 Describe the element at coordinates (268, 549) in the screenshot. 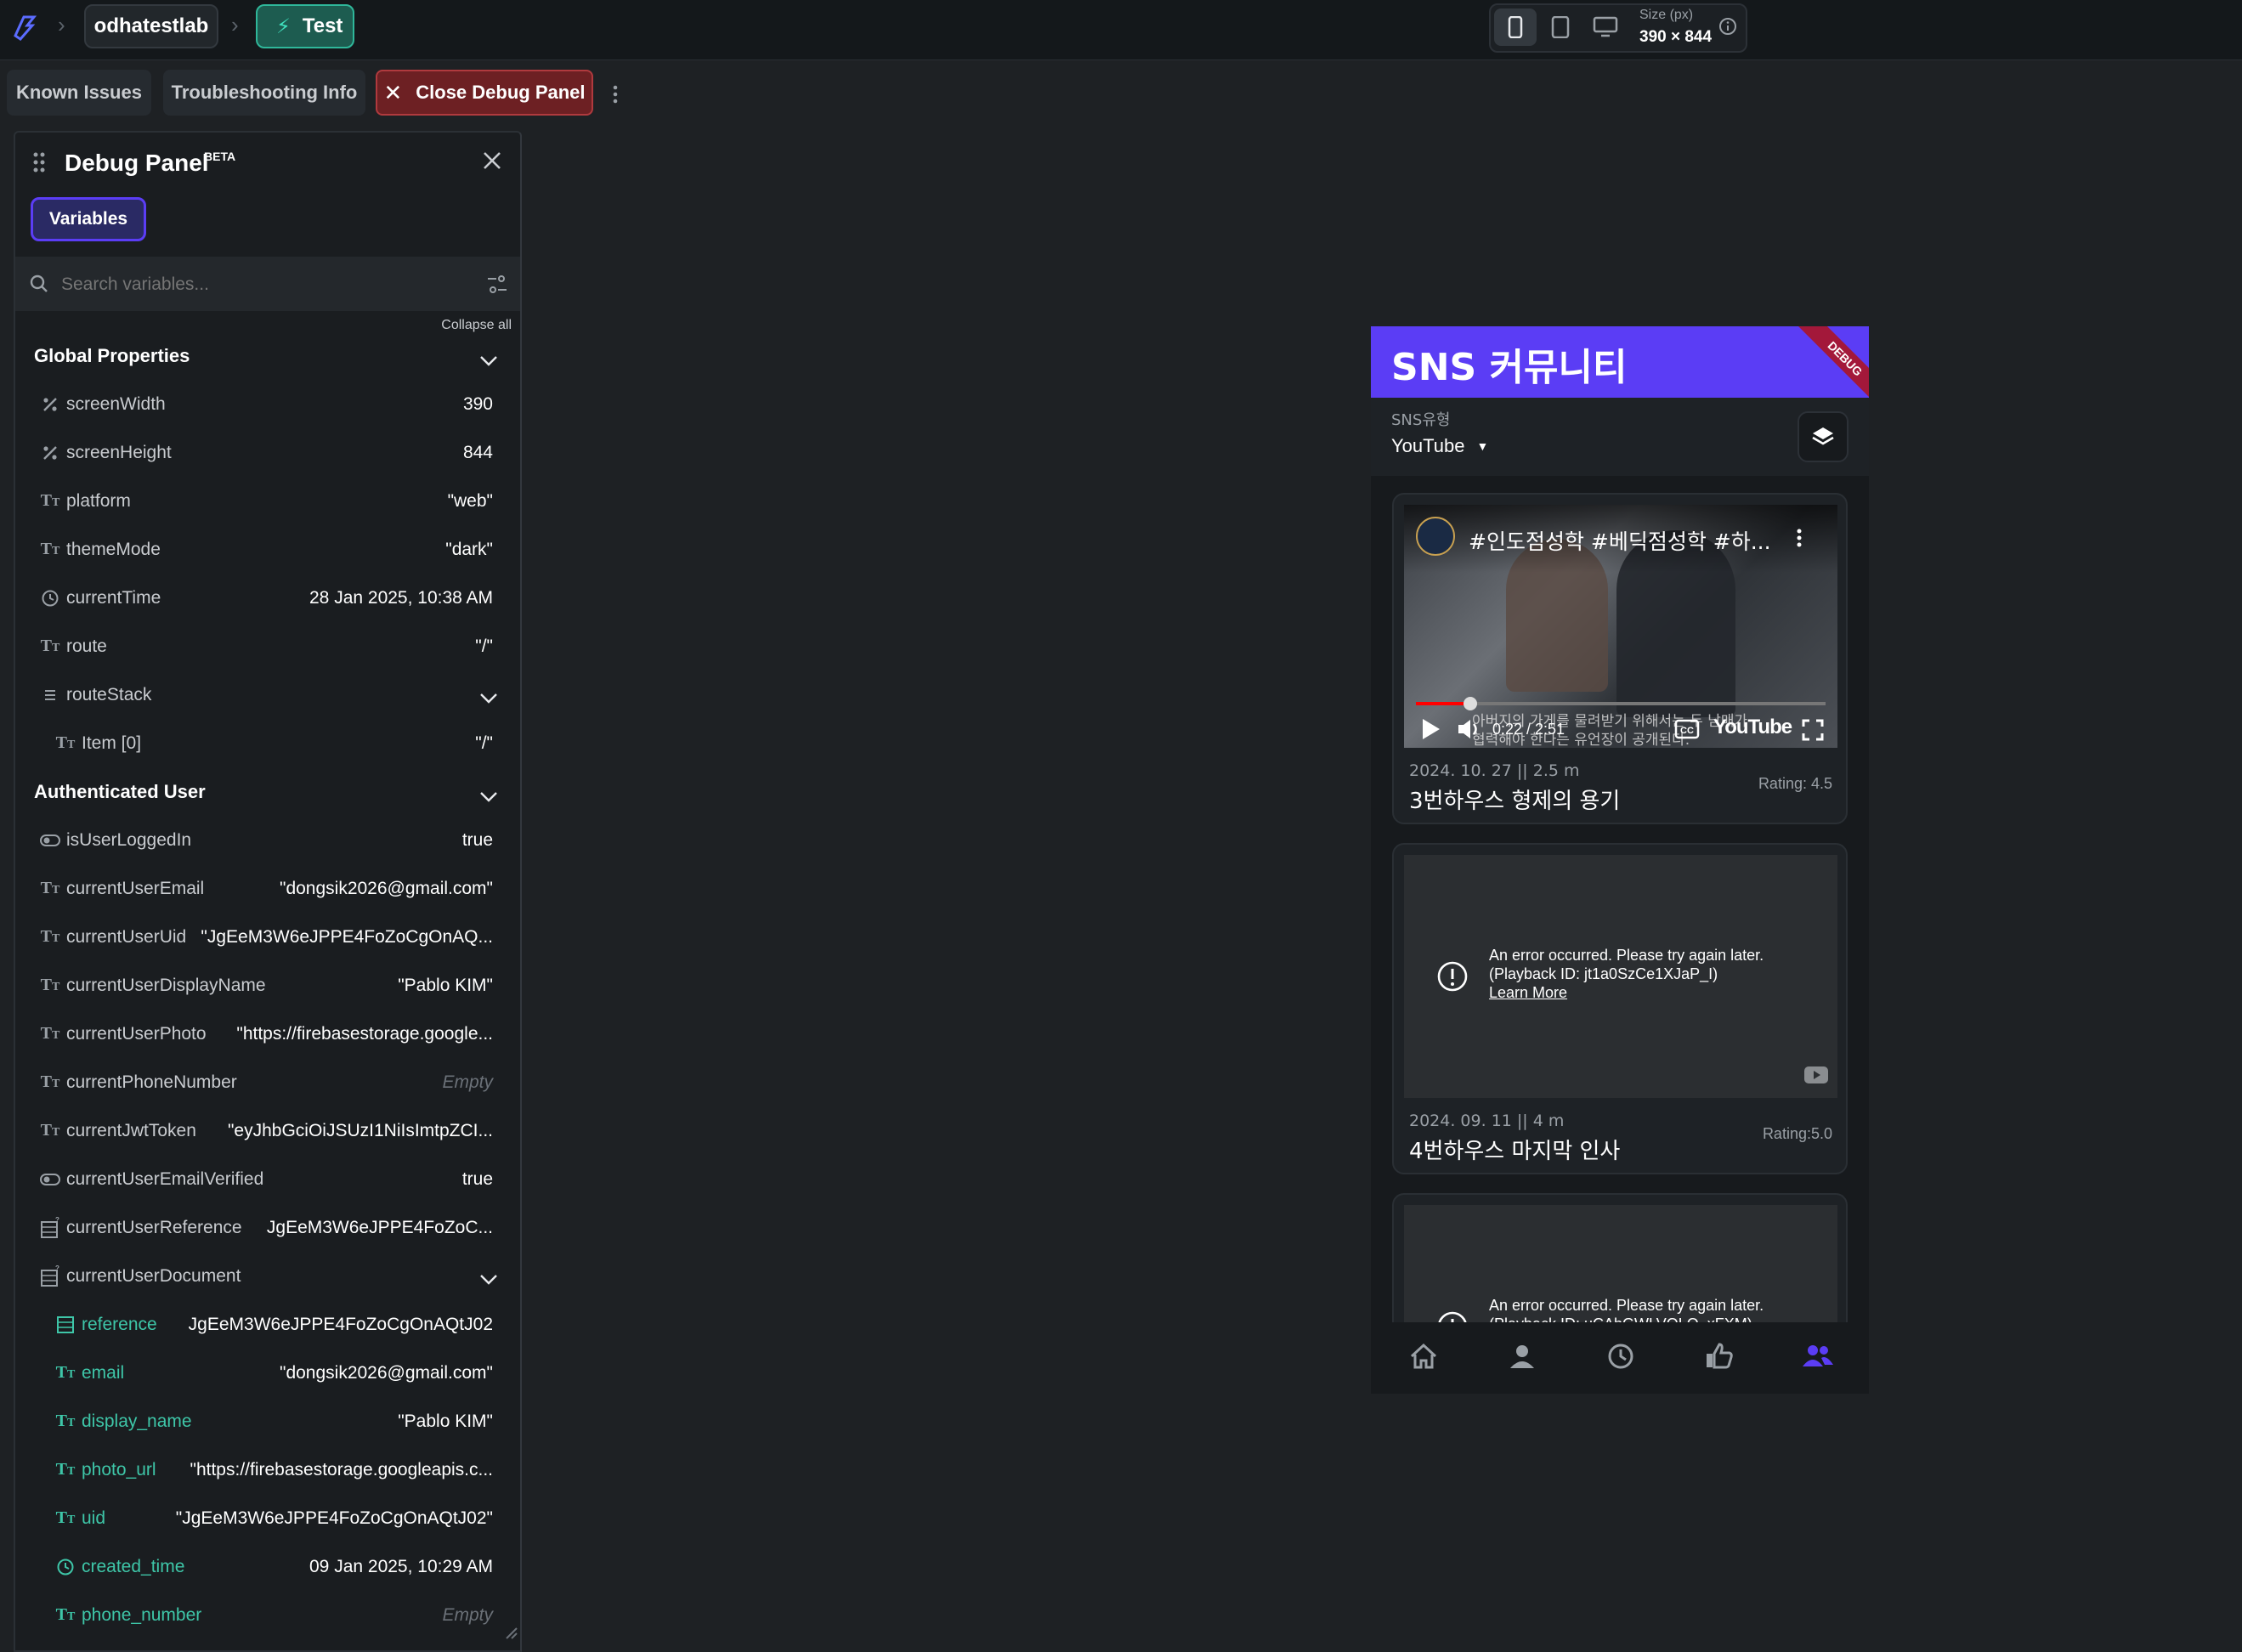

I see `variable-row: TT themeMode "dark"` at that location.